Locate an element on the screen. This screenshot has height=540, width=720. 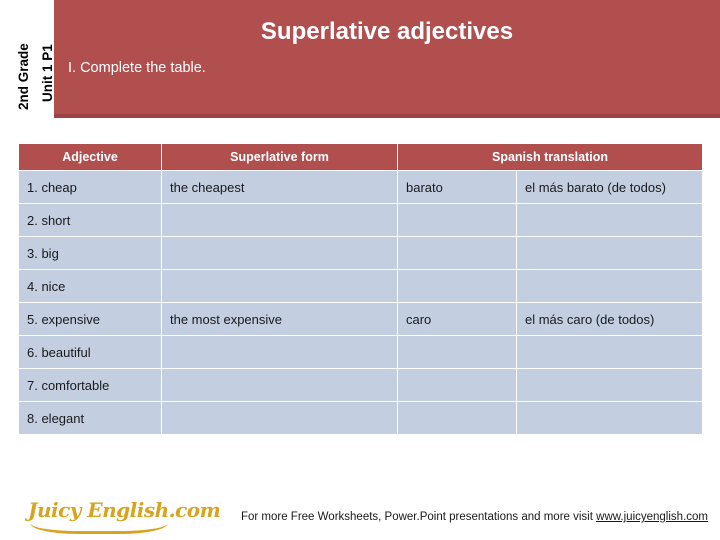
cell-adjective: 1. cheap is located at coordinates (90, 187).